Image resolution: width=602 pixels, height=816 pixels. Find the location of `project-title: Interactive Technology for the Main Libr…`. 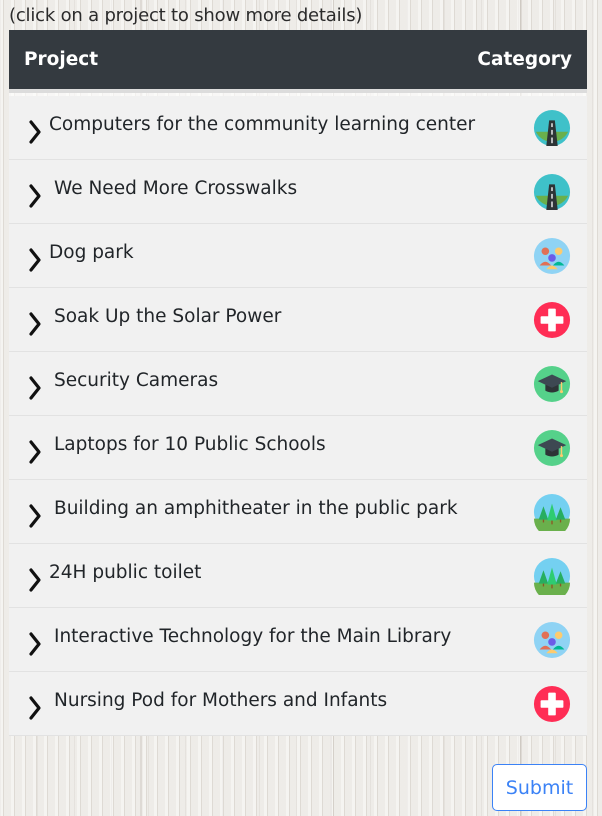

project-title: Interactive Technology for the Main Libr… is located at coordinates (253, 636).